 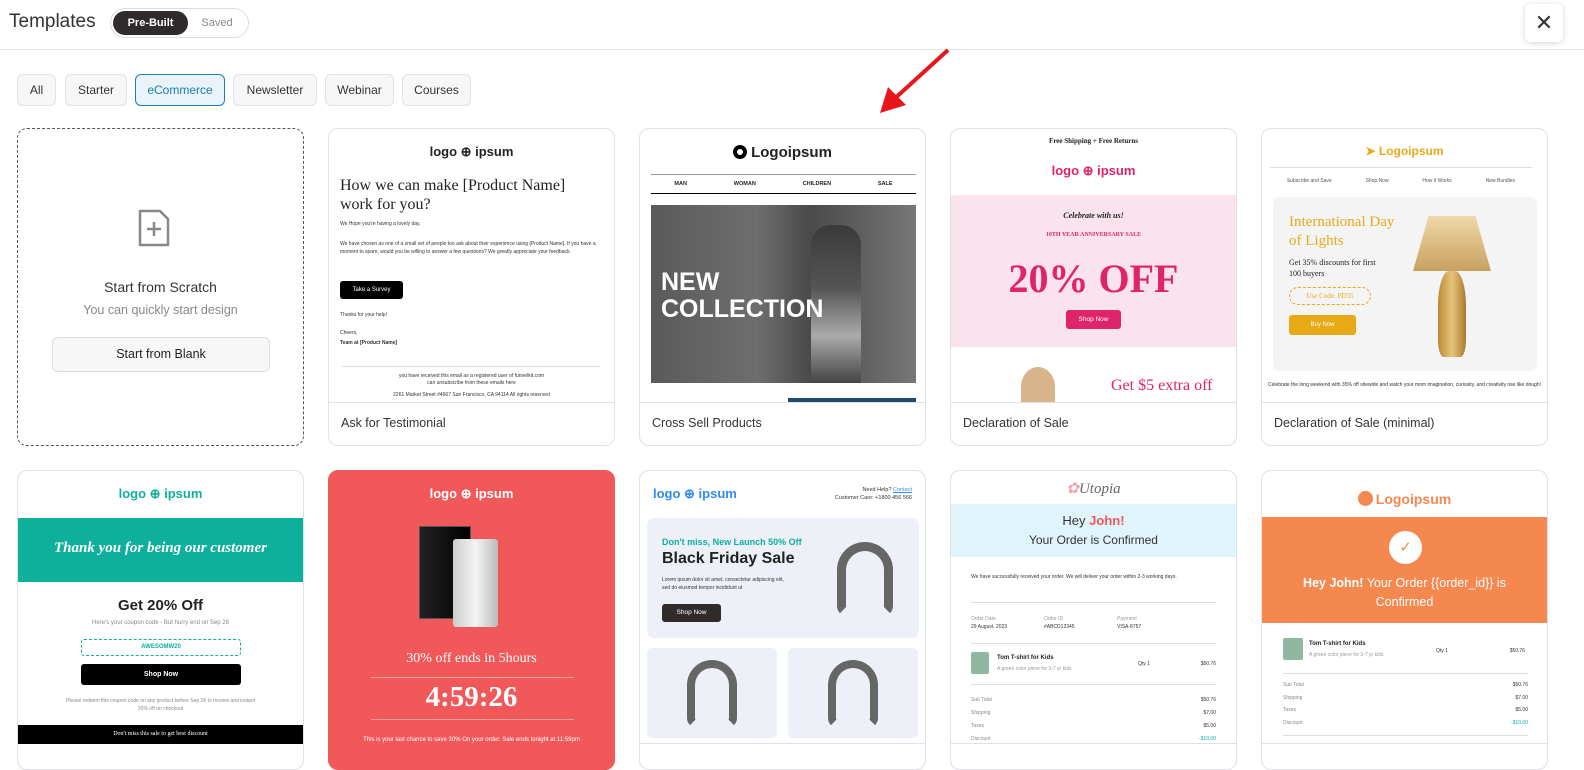 I want to click on total-value: $5.00, so click(x=1209, y=726).